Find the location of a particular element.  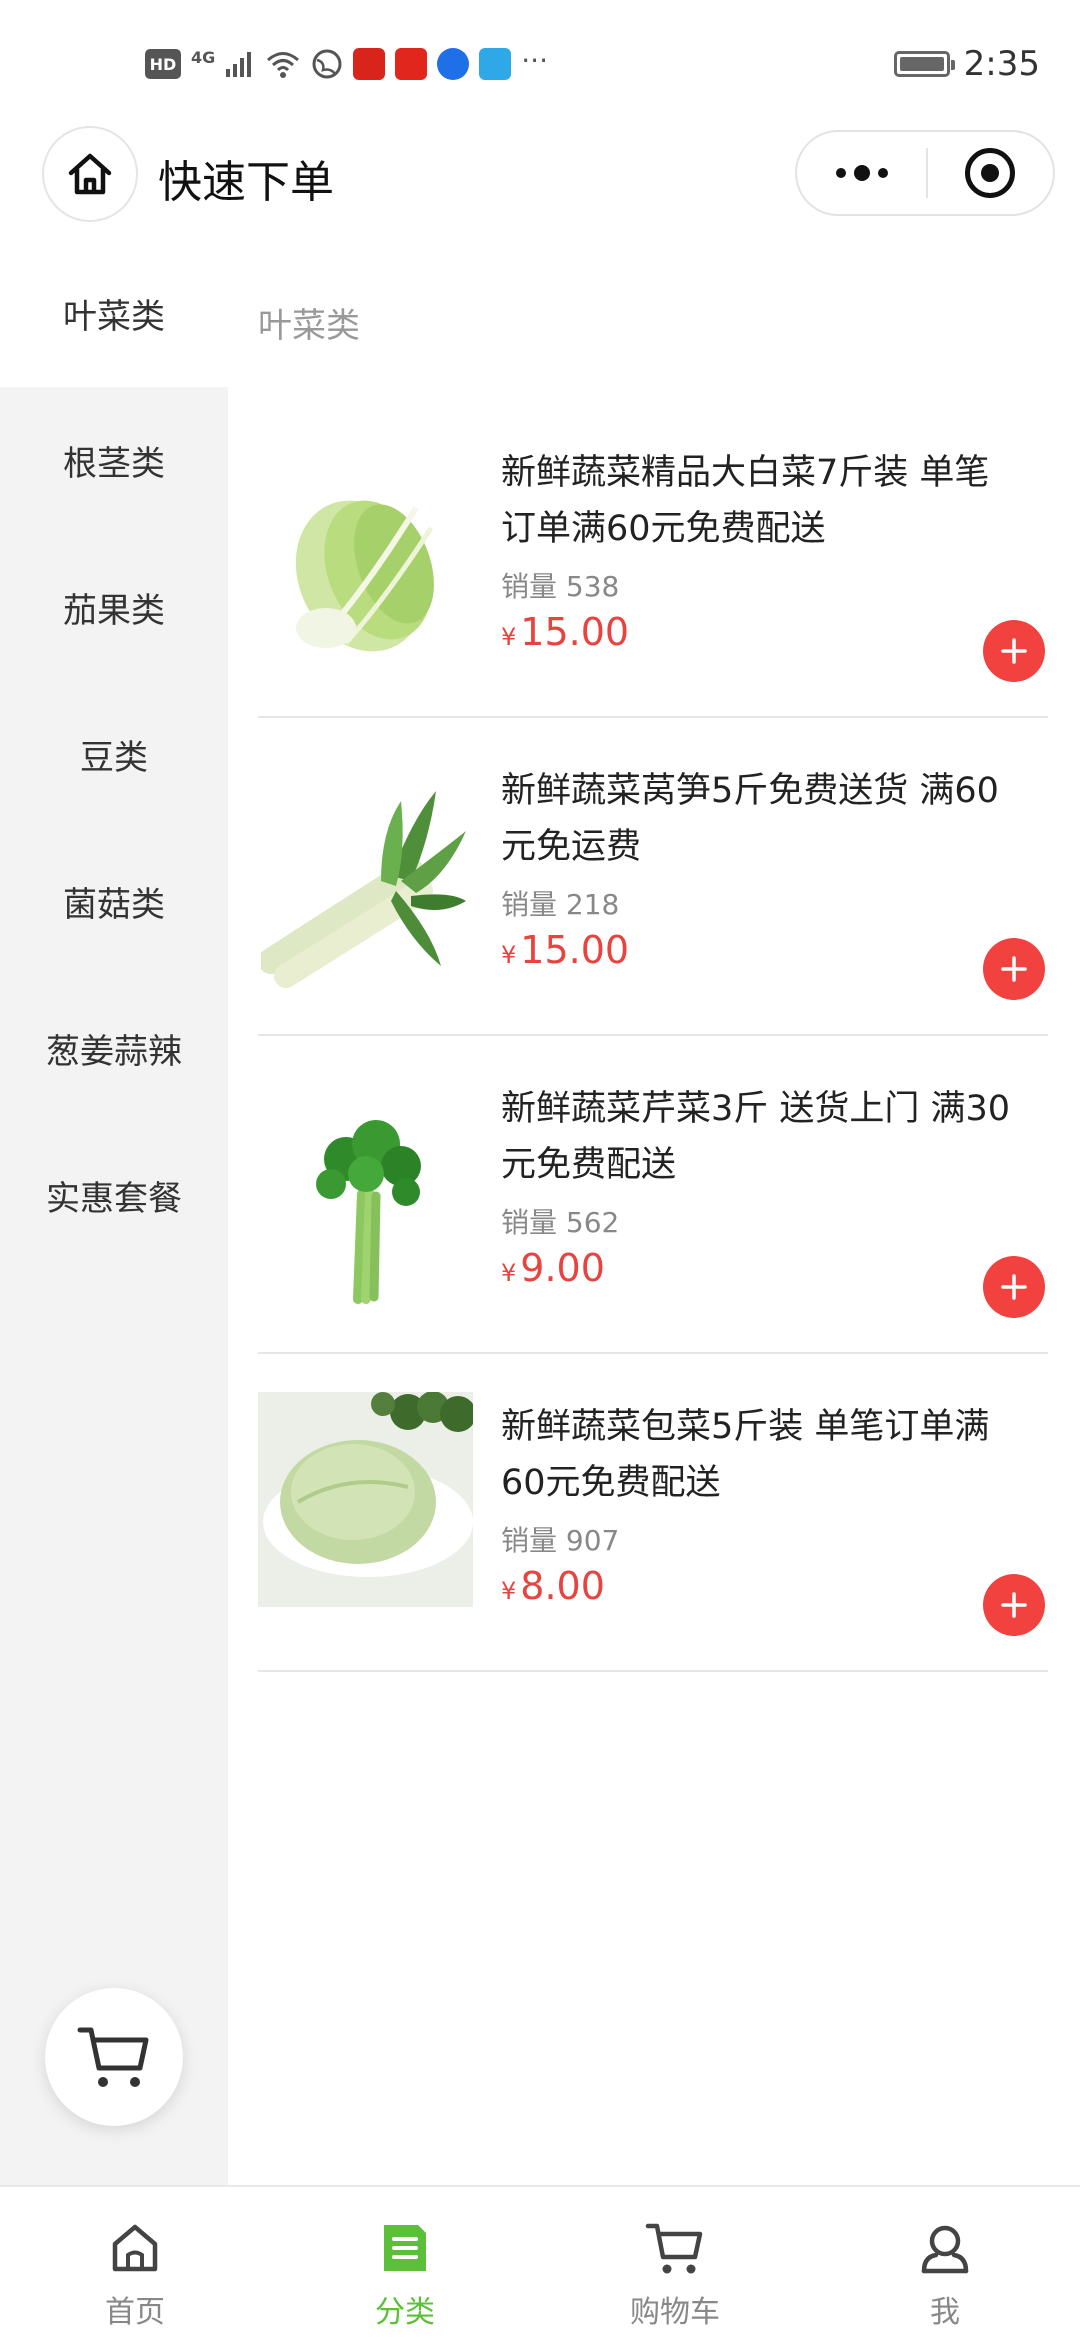

app-notification-icon is located at coordinates (369, 64).